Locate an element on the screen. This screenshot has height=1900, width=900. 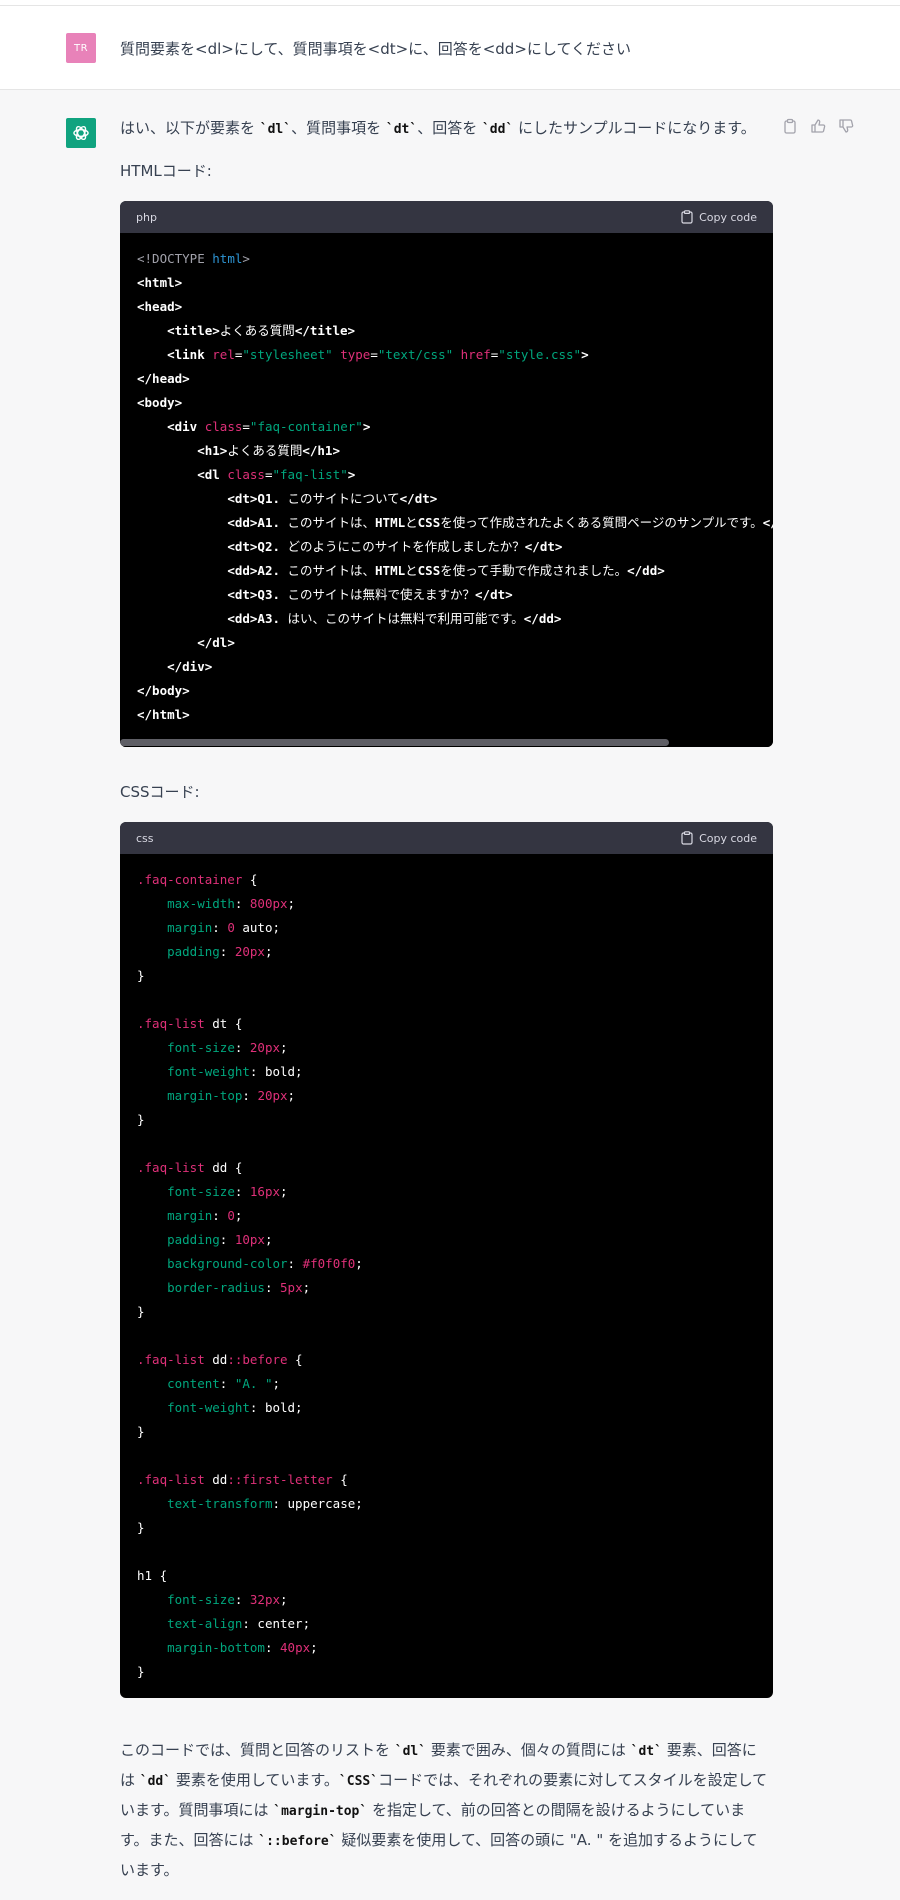
code-token: よくある質問 is located at coordinates (265, 450).